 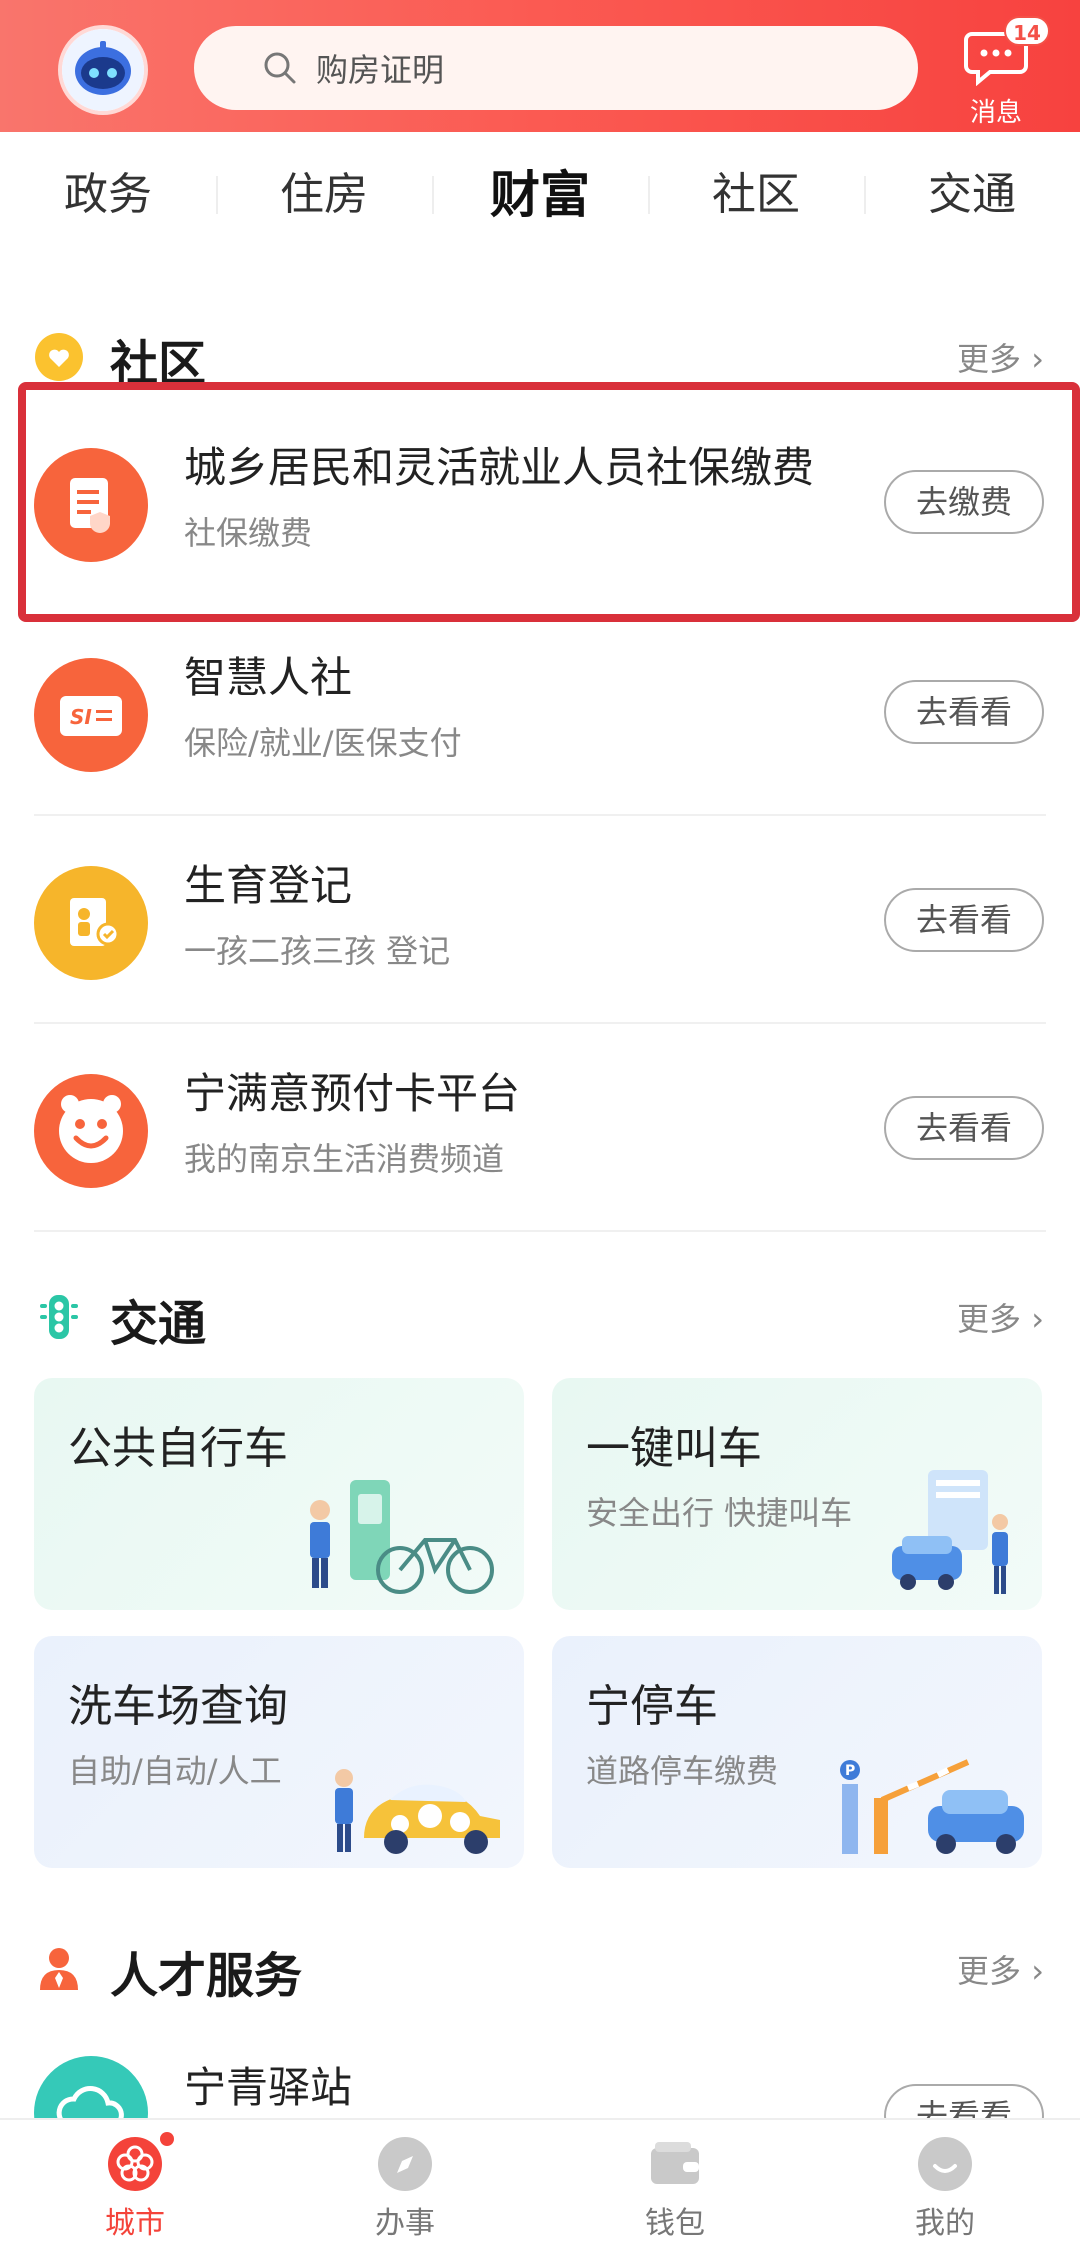 What do you see at coordinates (324, 195) in the screenshot?
I see `tab-housing: 住房` at bounding box center [324, 195].